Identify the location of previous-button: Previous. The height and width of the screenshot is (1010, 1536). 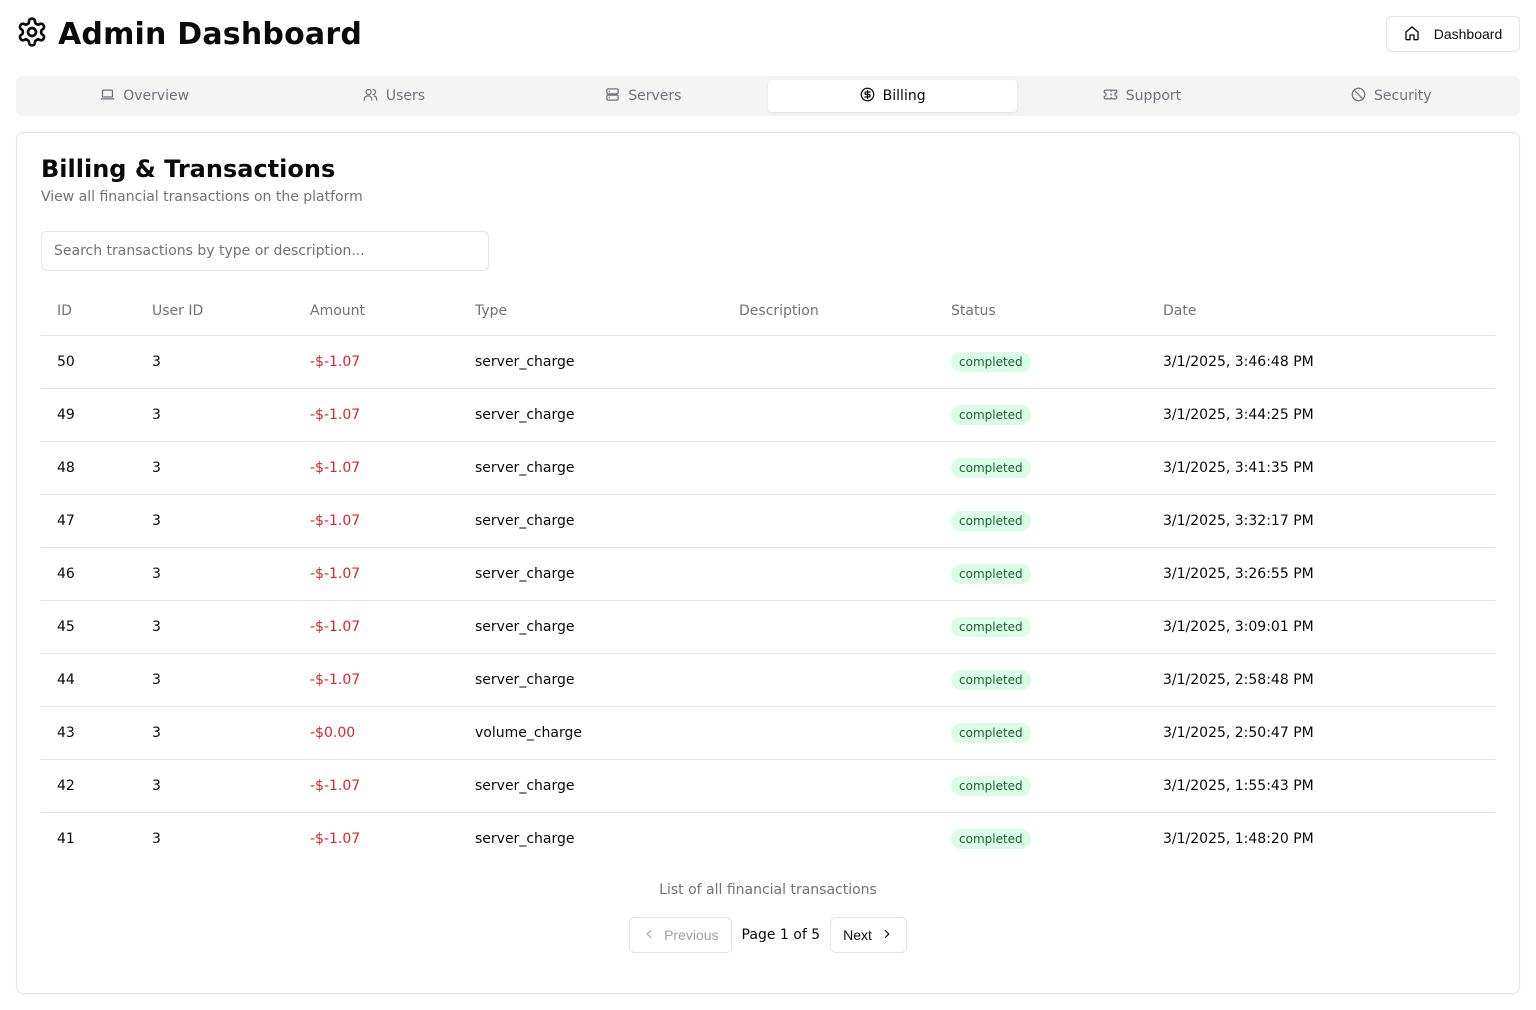
(680, 935).